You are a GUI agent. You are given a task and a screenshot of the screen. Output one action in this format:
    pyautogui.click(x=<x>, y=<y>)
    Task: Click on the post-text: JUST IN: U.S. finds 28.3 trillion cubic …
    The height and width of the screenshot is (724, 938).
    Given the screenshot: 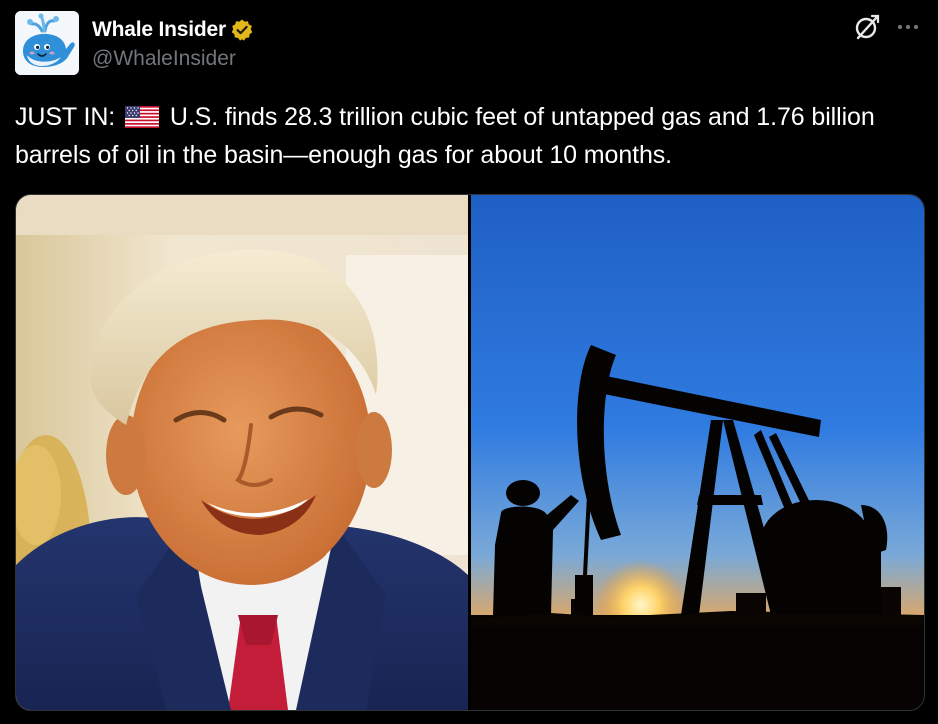 What is the action you would take?
    pyautogui.click(x=465, y=136)
    